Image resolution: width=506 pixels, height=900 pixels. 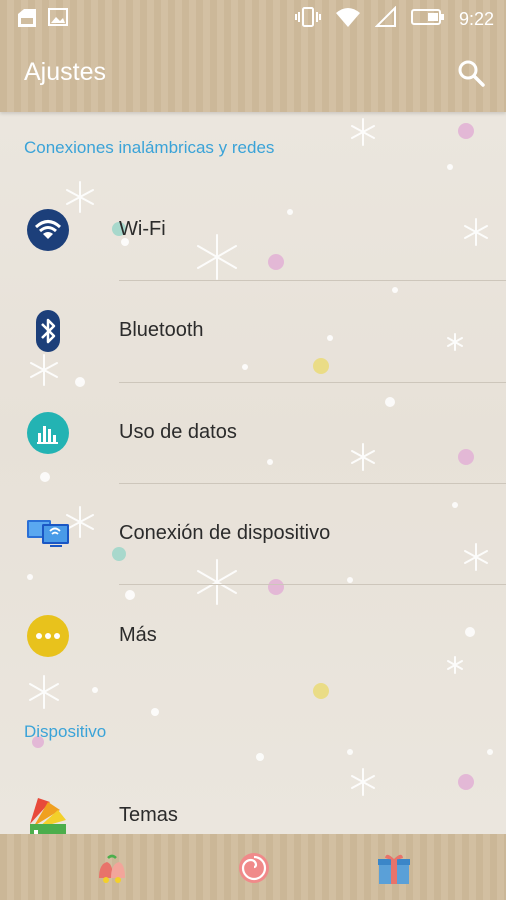 What do you see at coordinates (225, 533) in the screenshot?
I see `settings-item-label: Conexión de dispositivo` at bounding box center [225, 533].